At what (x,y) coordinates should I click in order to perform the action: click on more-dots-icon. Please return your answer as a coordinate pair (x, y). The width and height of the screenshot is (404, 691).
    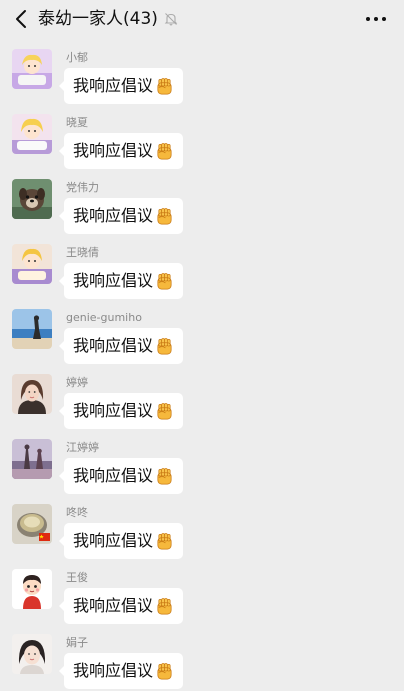
    Looking at the image, I should click on (376, 19).